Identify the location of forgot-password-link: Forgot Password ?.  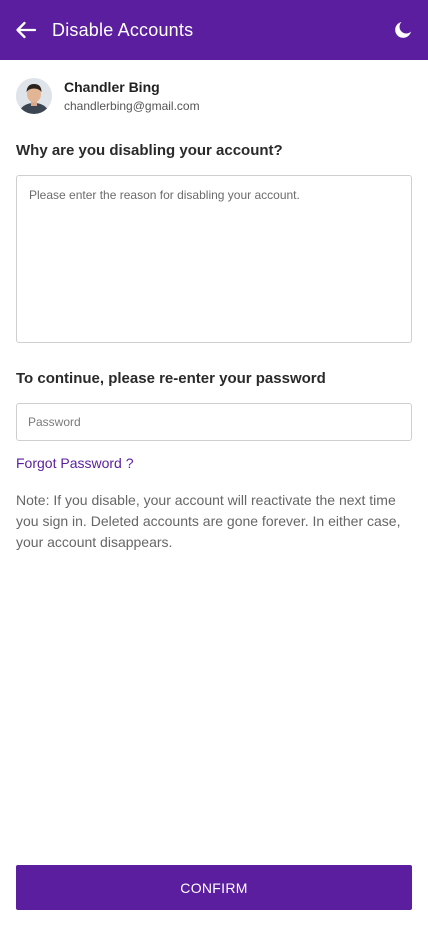
(75, 463).